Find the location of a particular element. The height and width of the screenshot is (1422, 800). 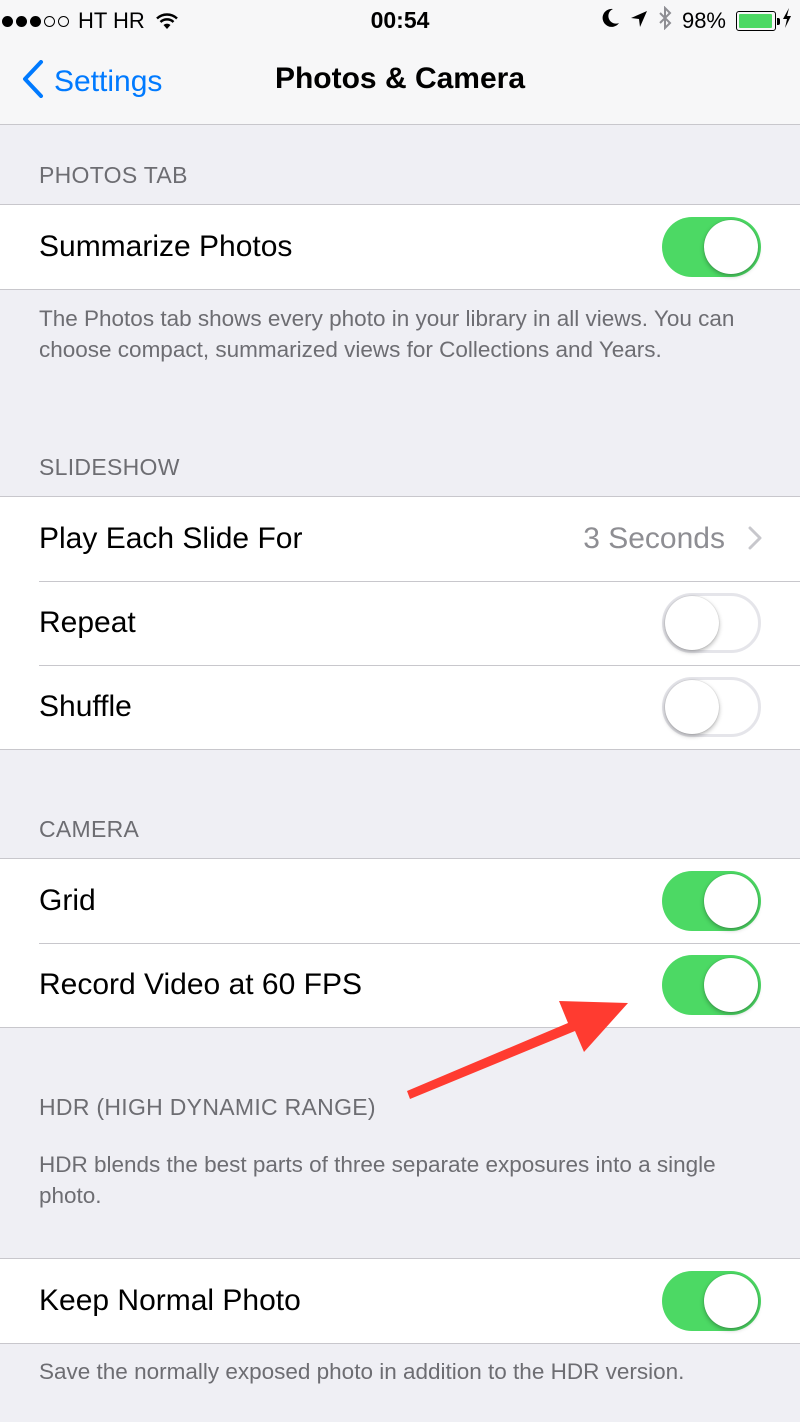

page-title: Photos & Camera is located at coordinates (400, 78).